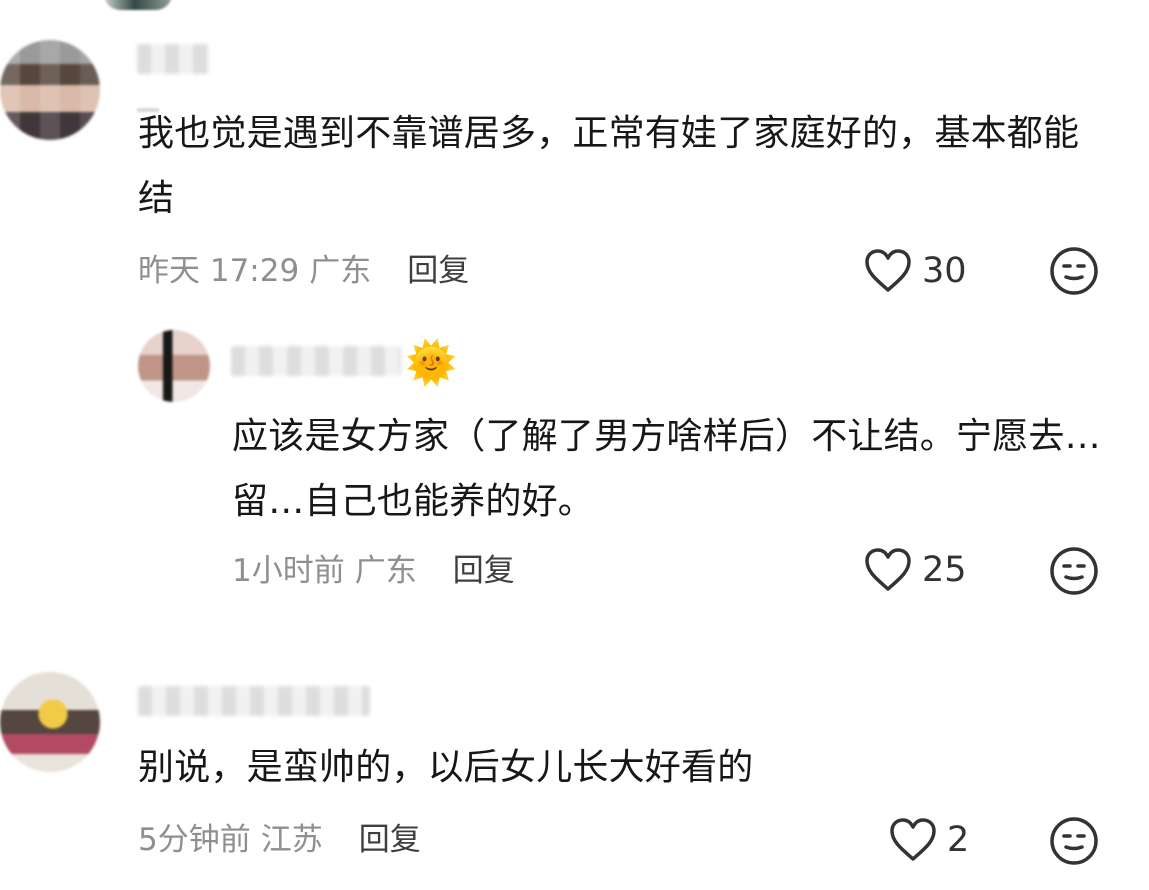  Describe the element at coordinates (446, 767) in the screenshot. I see `comment-text: 别说，是蛮帅的，以后女儿长大好看的` at that location.